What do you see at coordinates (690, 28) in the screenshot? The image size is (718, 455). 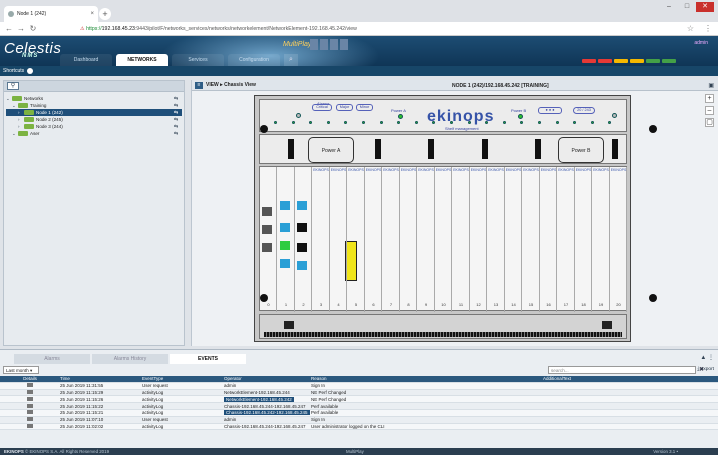 I see `bookmark-star-icon: ☆` at bounding box center [690, 28].